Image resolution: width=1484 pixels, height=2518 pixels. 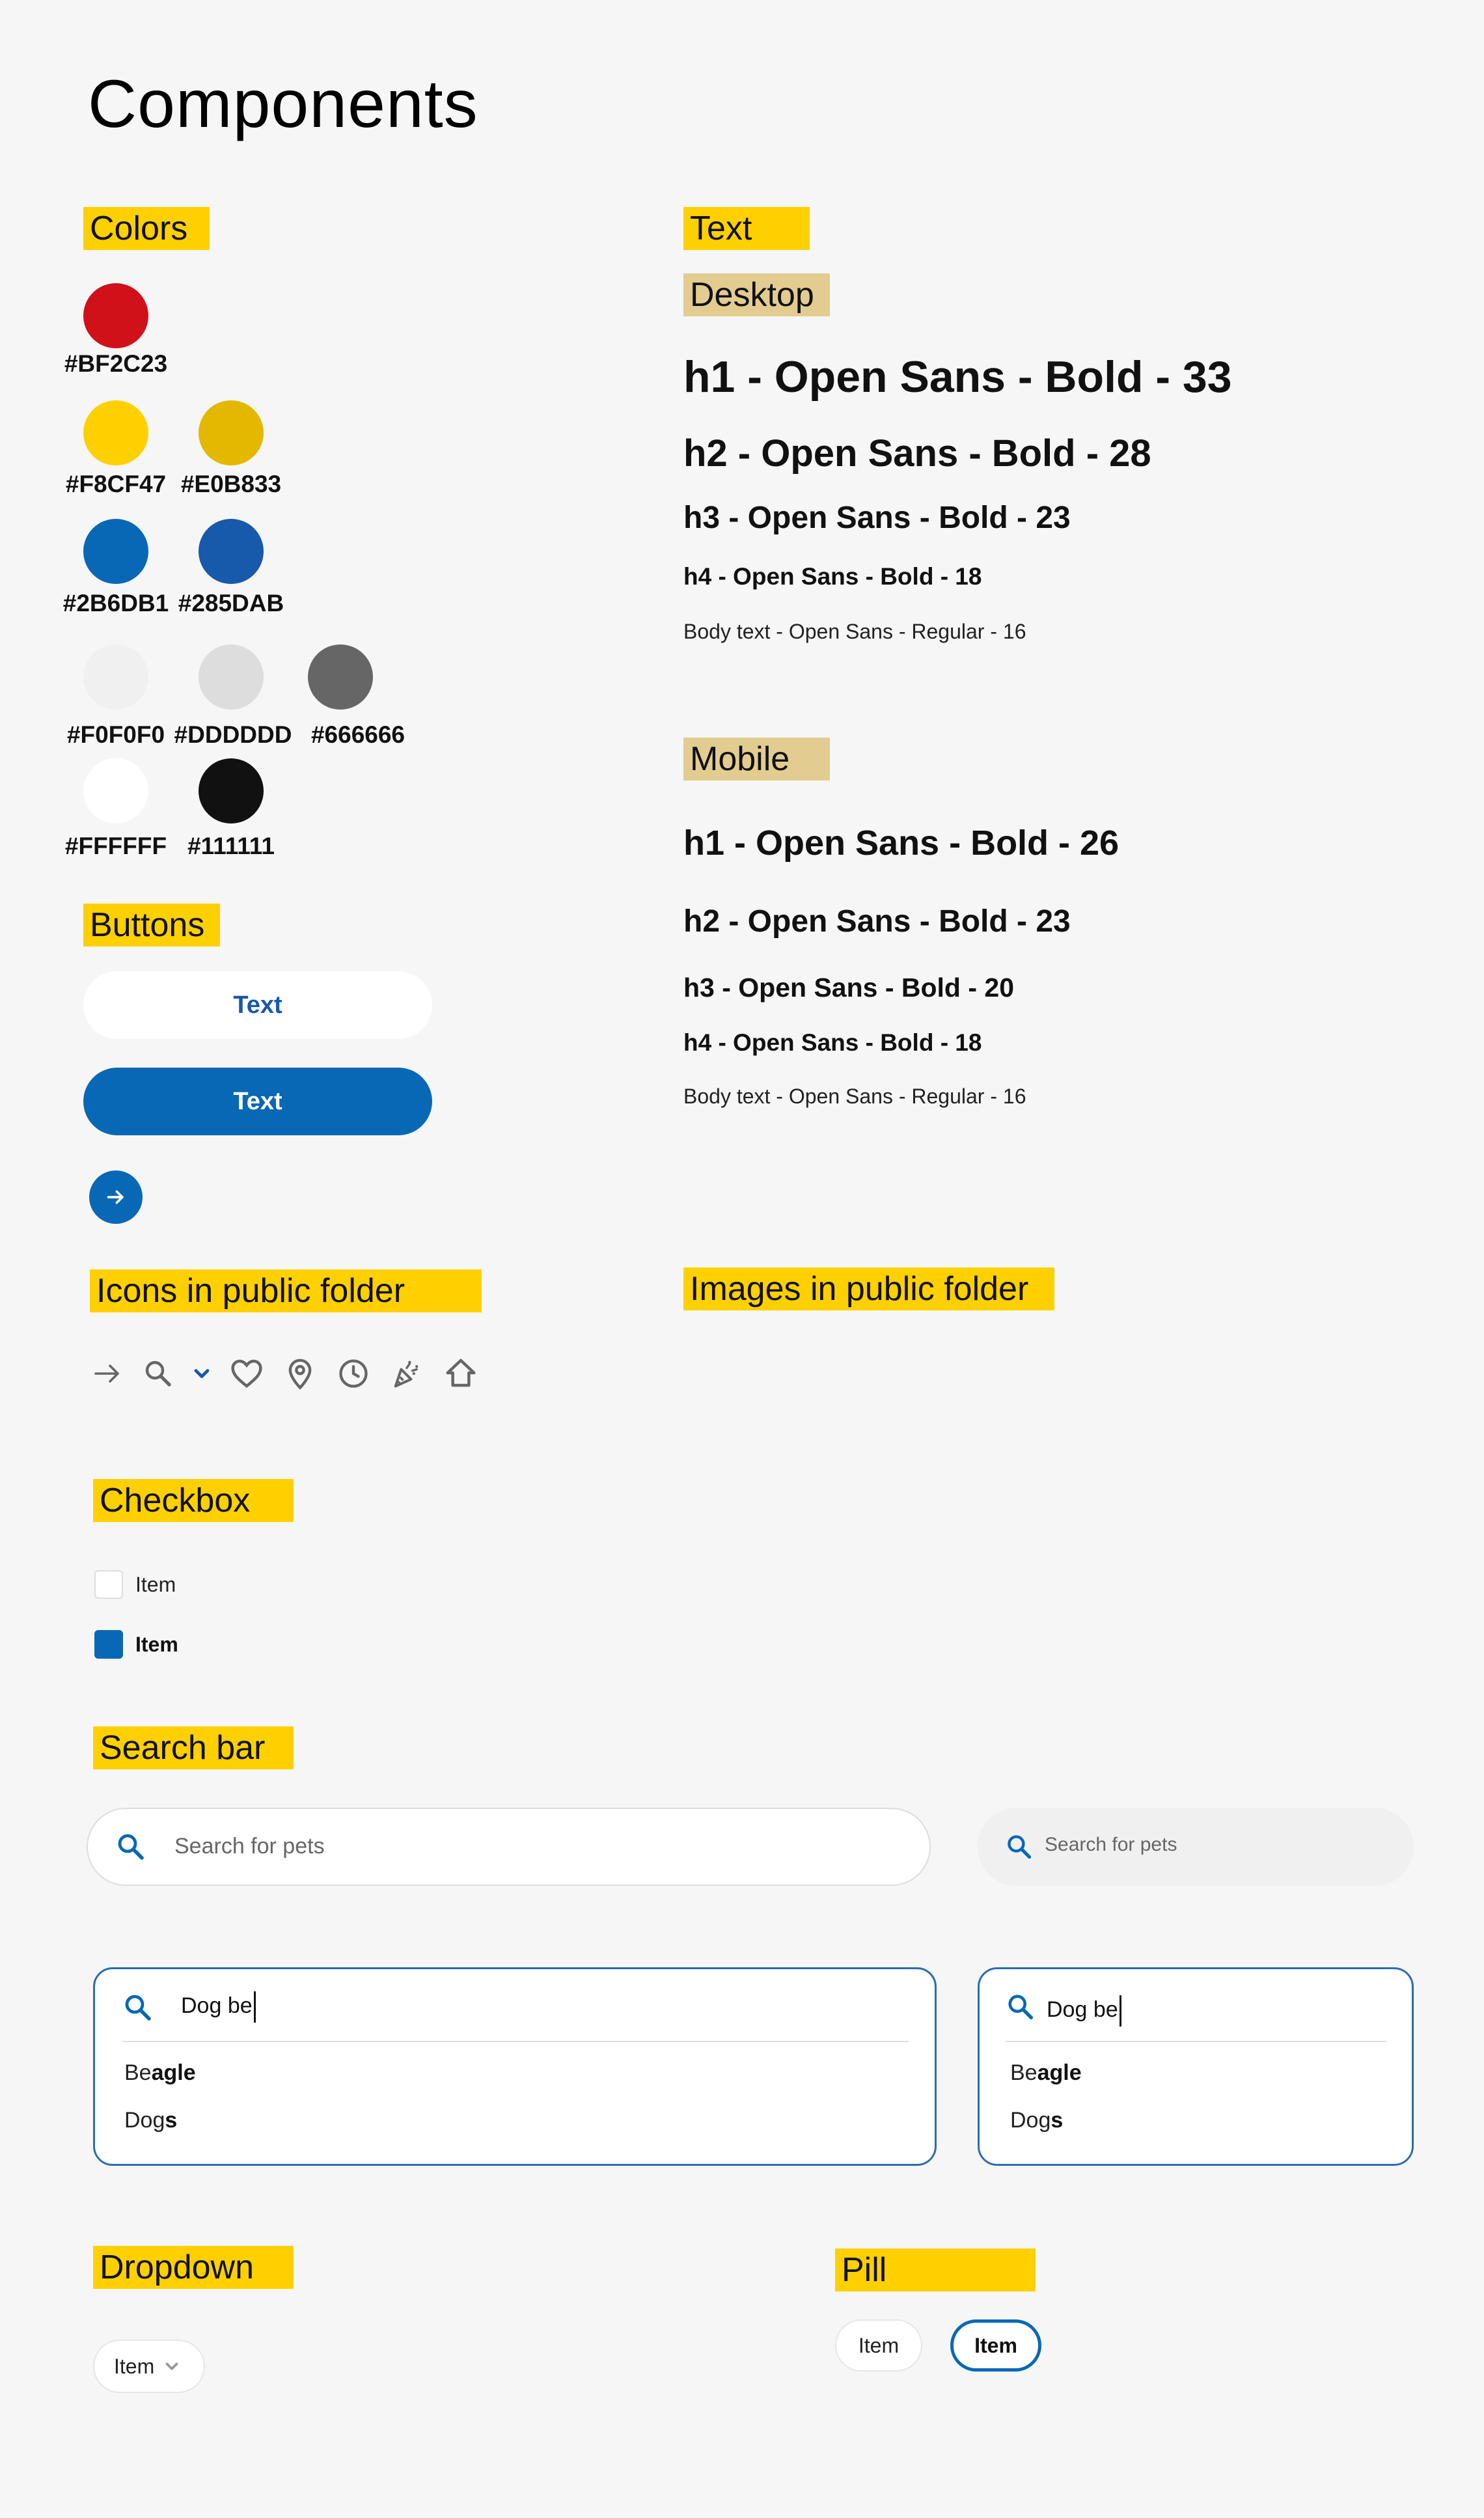 I want to click on outline-button: Text, so click(x=257, y=1005).